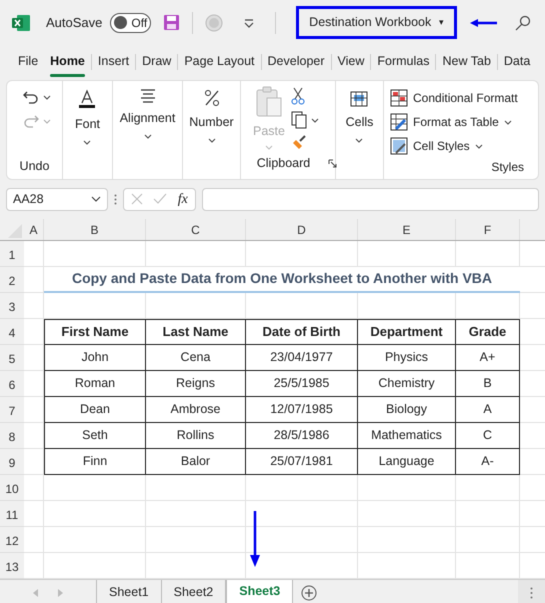 The height and width of the screenshot is (603, 545). What do you see at coordinates (219, 61) in the screenshot?
I see `ribbon-tab: Page Layout` at bounding box center [219, 61].